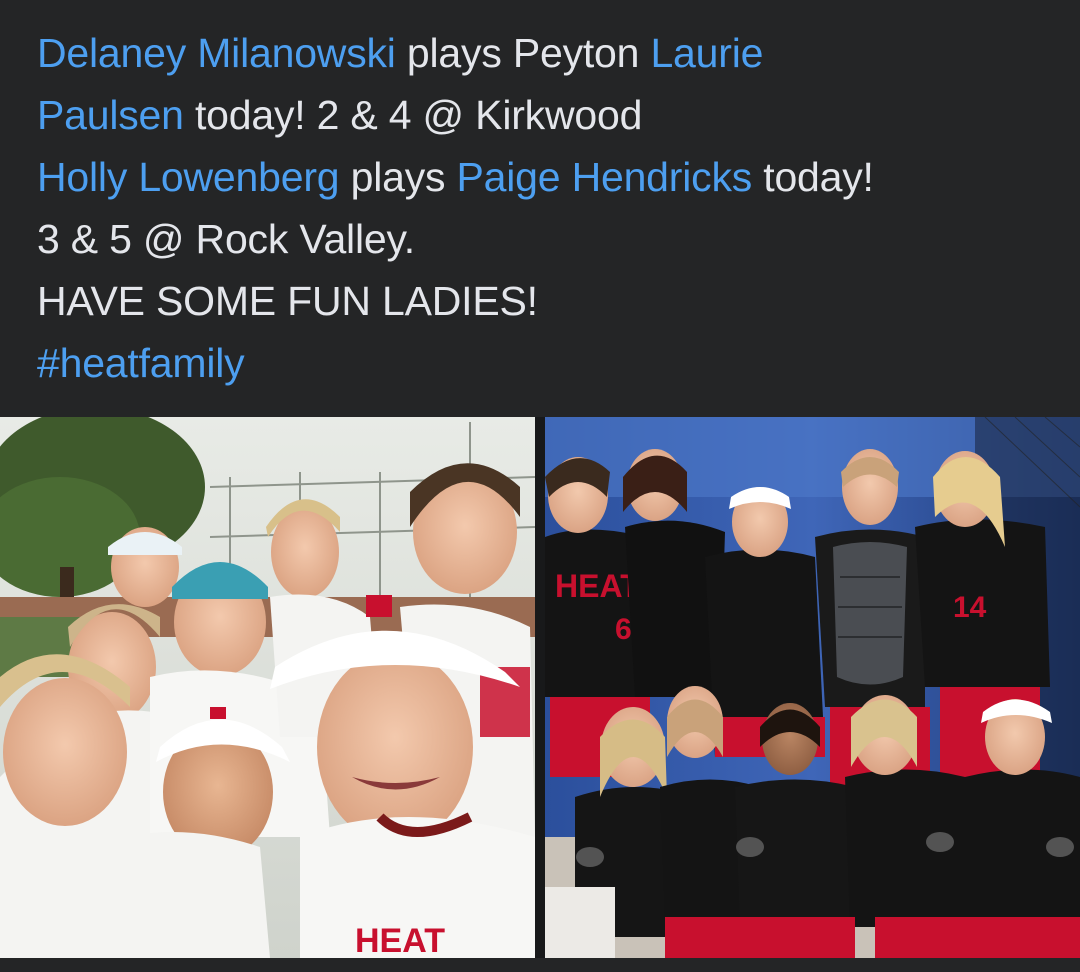 The height and width of the screenshot is (972, 1080). Describe the element at coordinates (813, 177) in the screenshot. I see `post-text-segment: today!` at that location.